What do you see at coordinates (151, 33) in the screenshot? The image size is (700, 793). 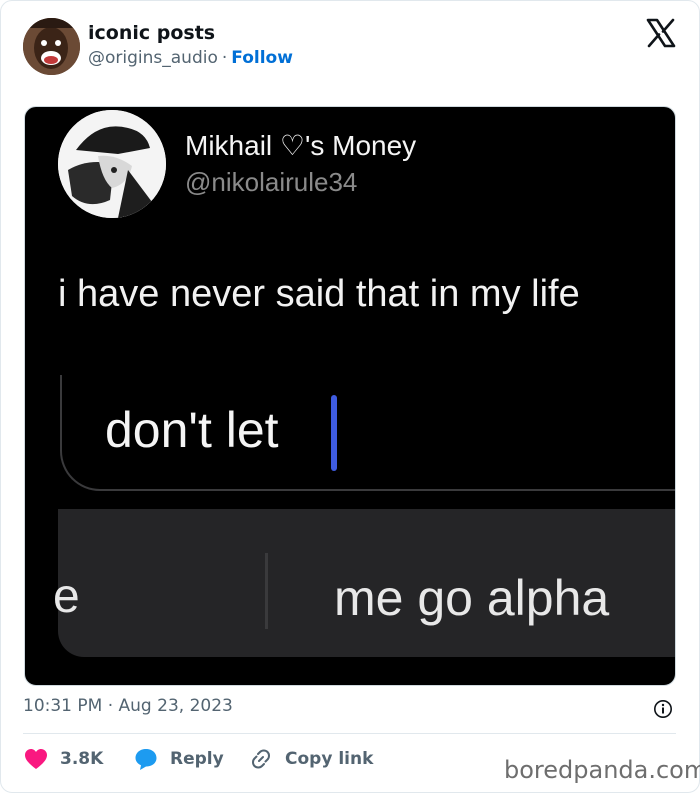 I see `author-name: iconic posts` at bounding box center [151, 33].